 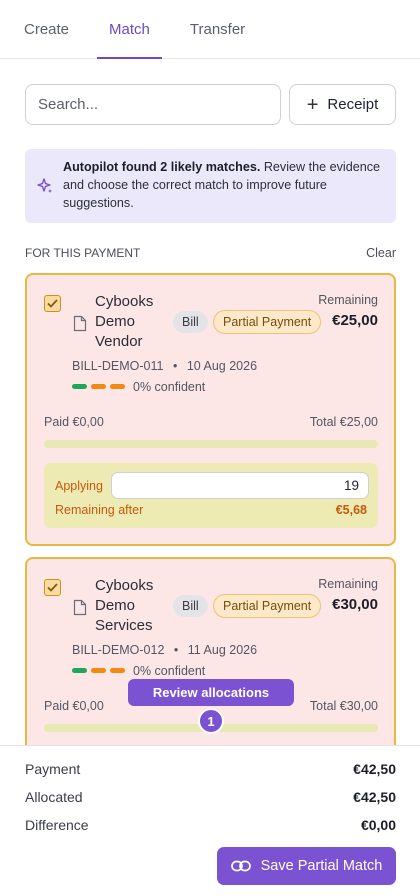 What do you see at coordinates (353, 104) in the screenshot?
I see `receipt-button-label: Receipt` at bounding box center [353, 104].